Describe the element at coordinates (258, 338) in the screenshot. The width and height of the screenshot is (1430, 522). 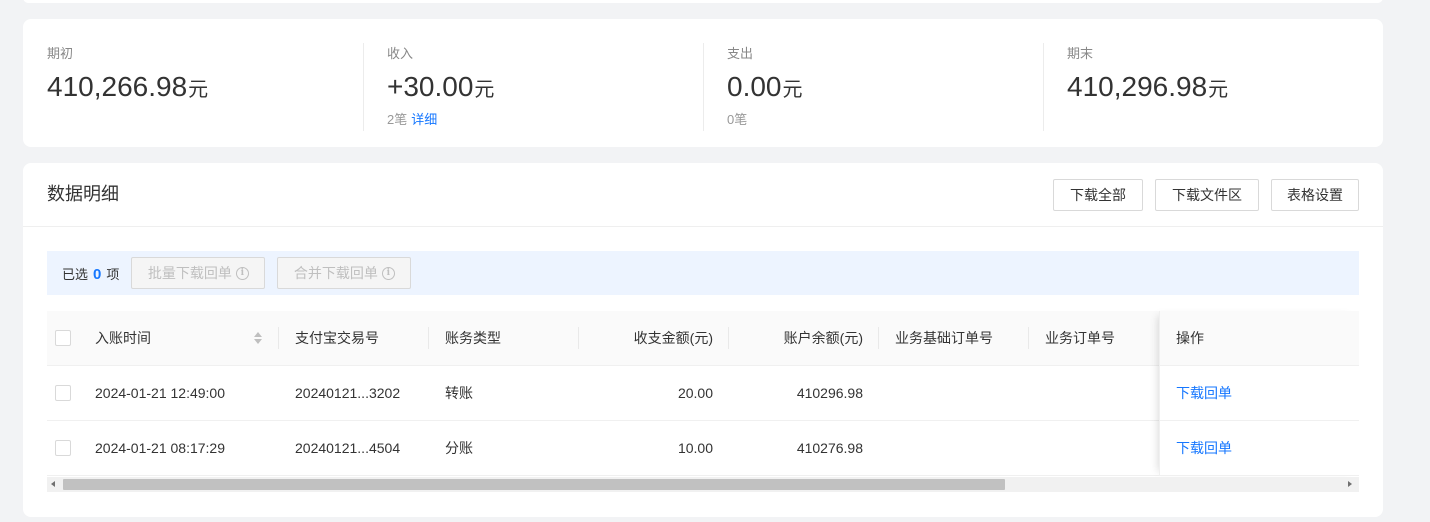
I see `sort-icon` at that location.